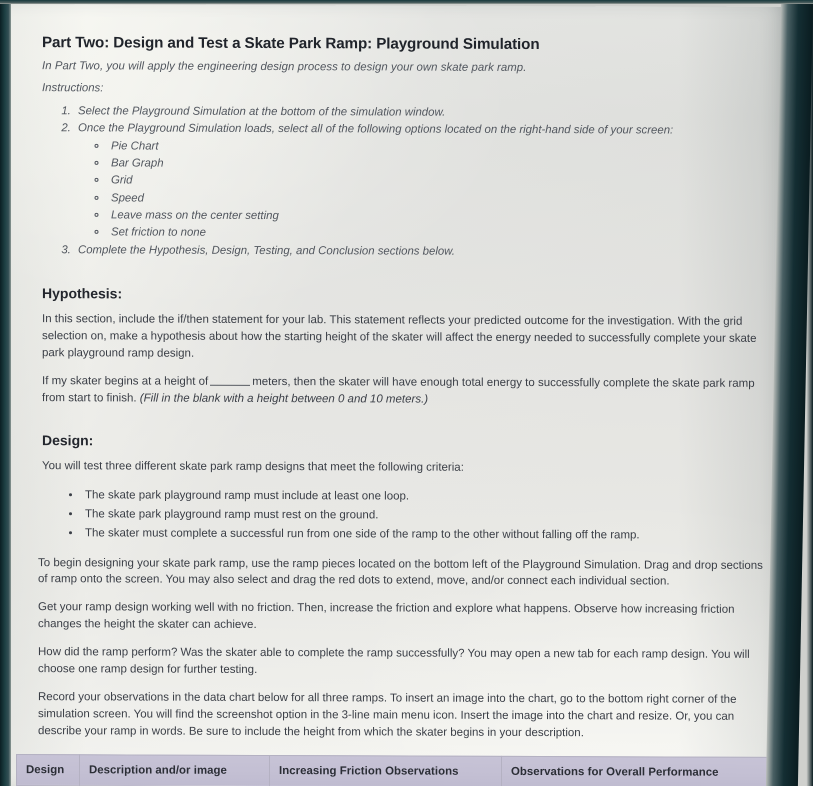 This screenshot has width=813, height=786. What do you see at coordinates (436, 217) in the screenshot?
I see `simulation-option-mass: Leave mass on the center setting` at bounding box center [436, 217].